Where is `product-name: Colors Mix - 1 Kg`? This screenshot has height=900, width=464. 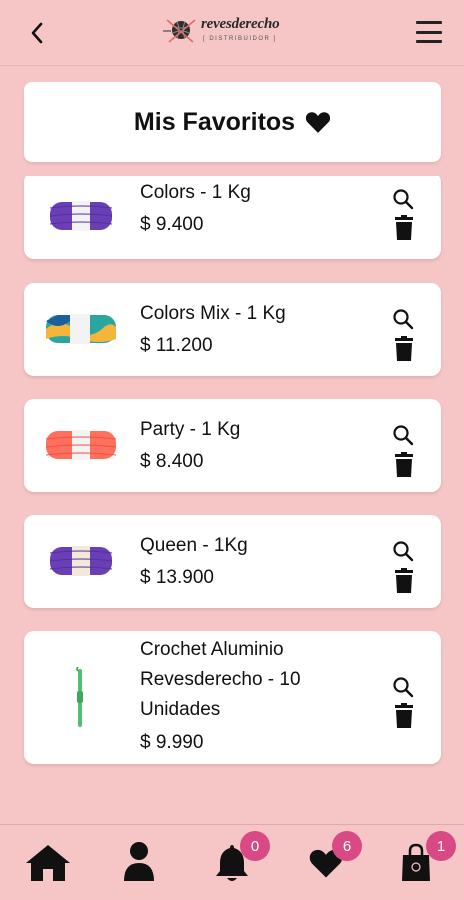
product-name: Colors Mix - 1 Kg is located at coordinates (213, 313).